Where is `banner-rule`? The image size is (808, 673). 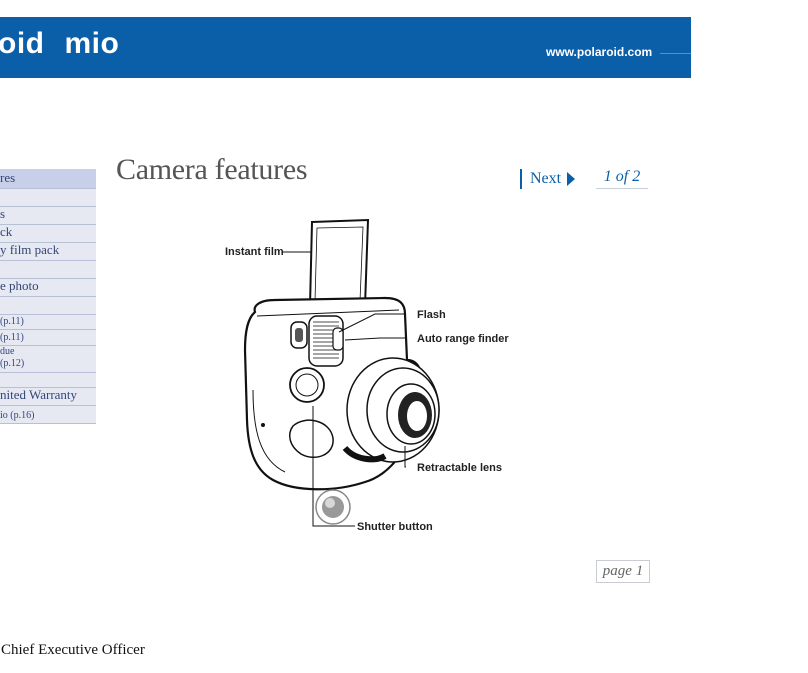
banner-rule is located at coordinates (675, 53).